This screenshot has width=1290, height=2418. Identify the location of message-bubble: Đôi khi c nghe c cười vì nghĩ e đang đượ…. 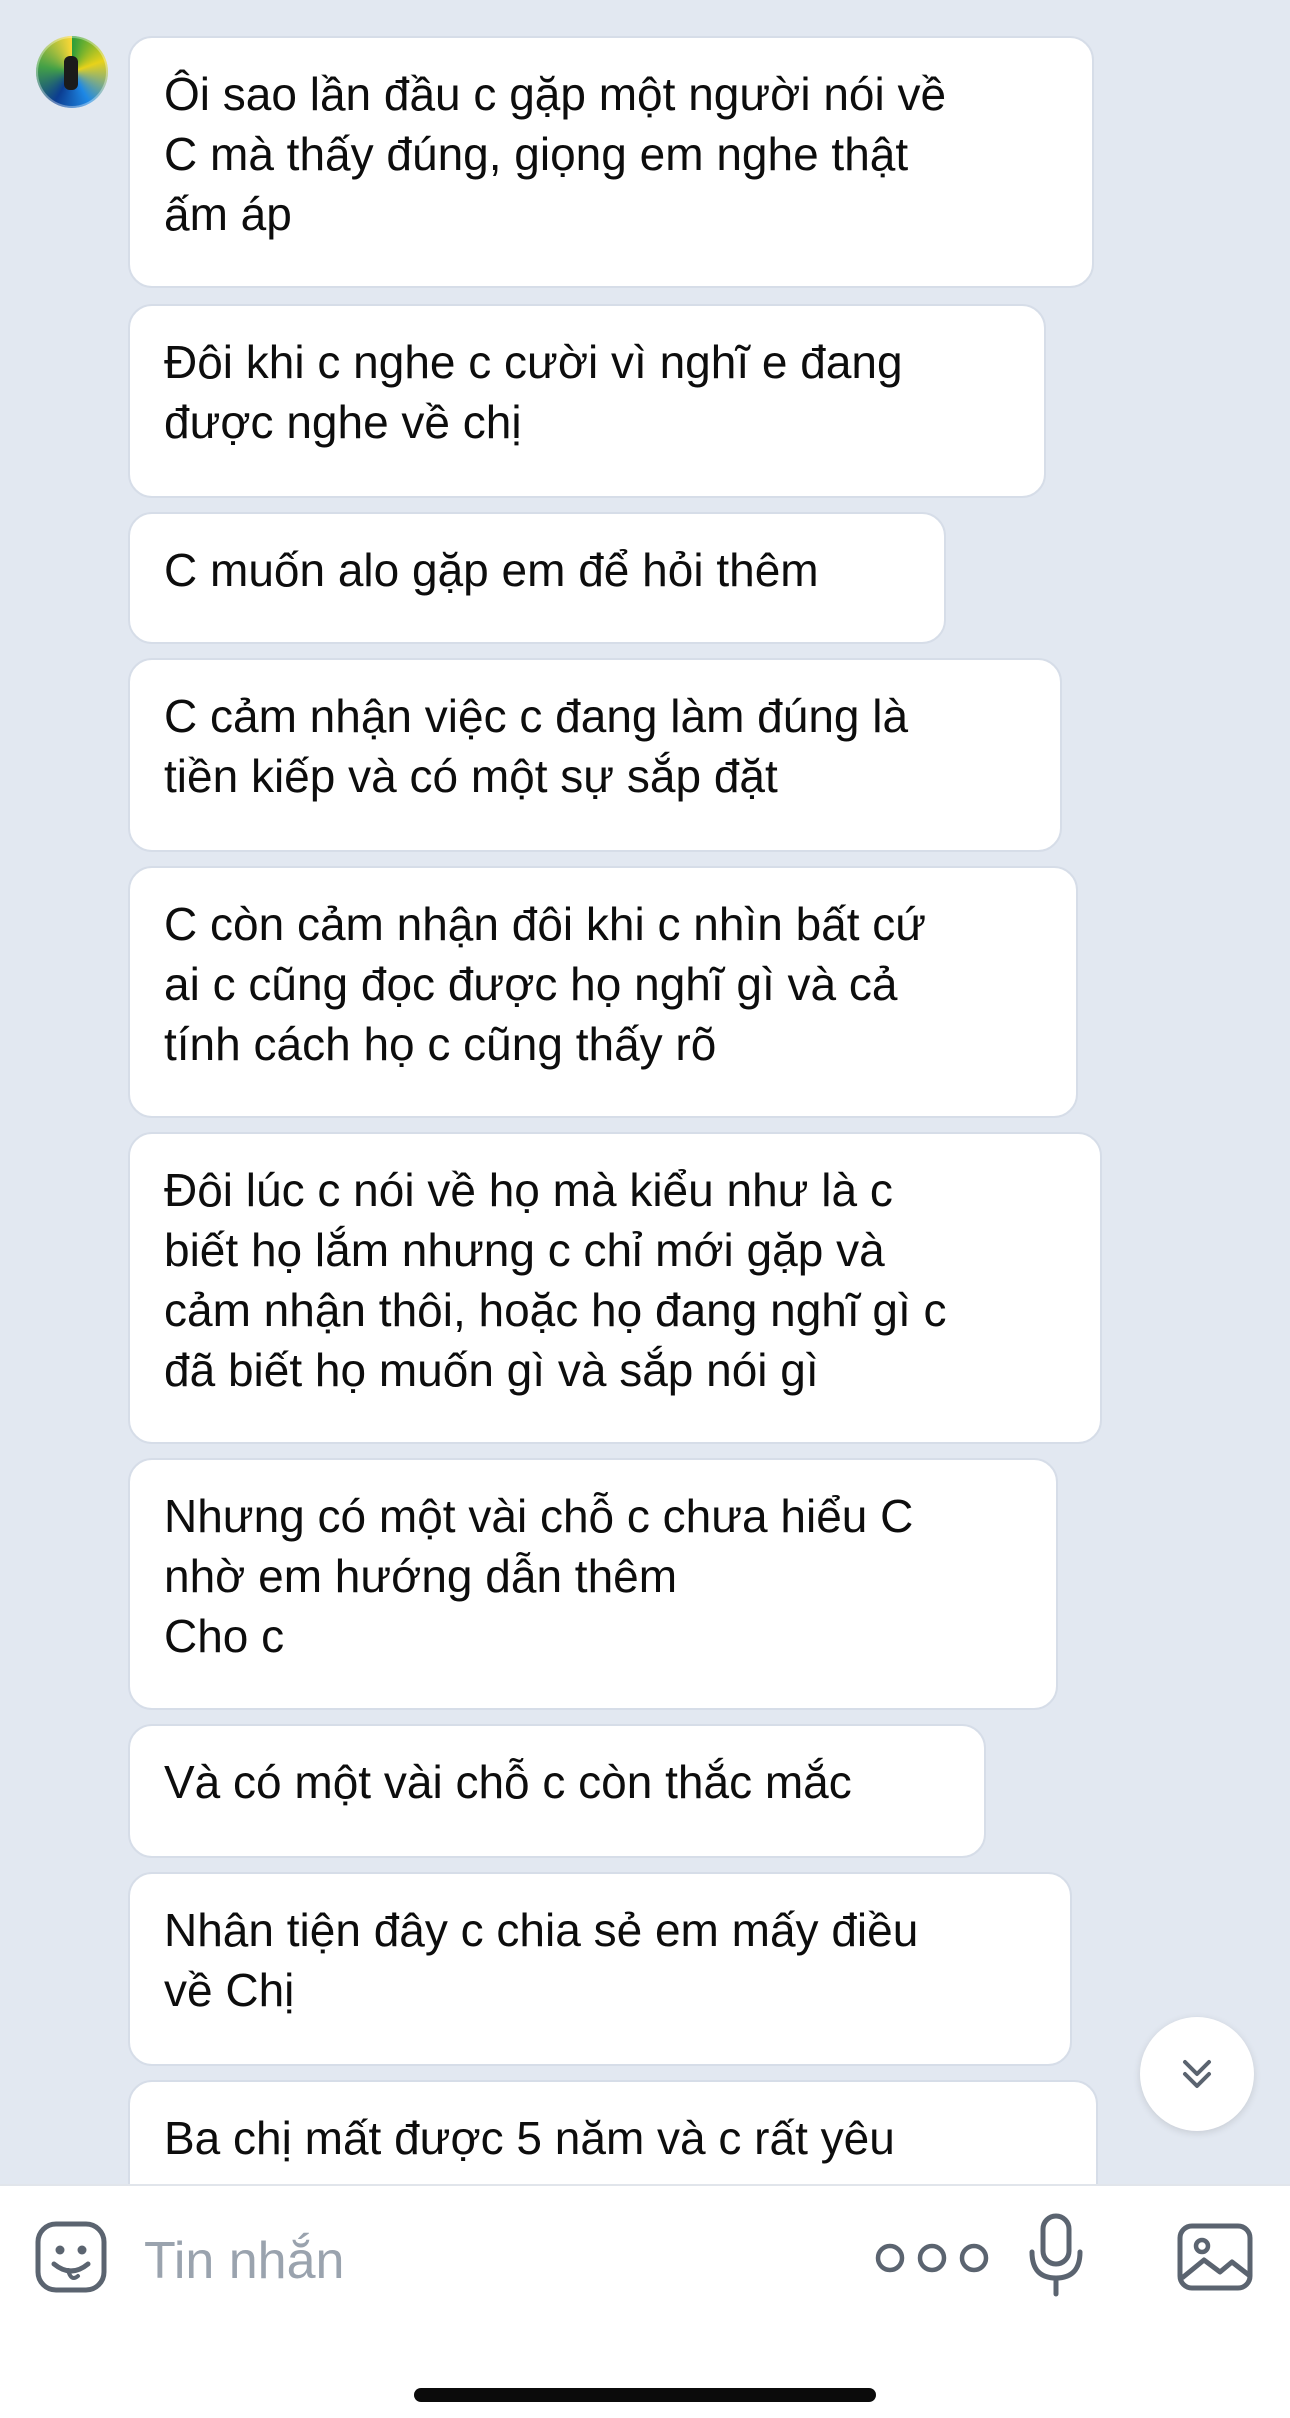
(587, 401).